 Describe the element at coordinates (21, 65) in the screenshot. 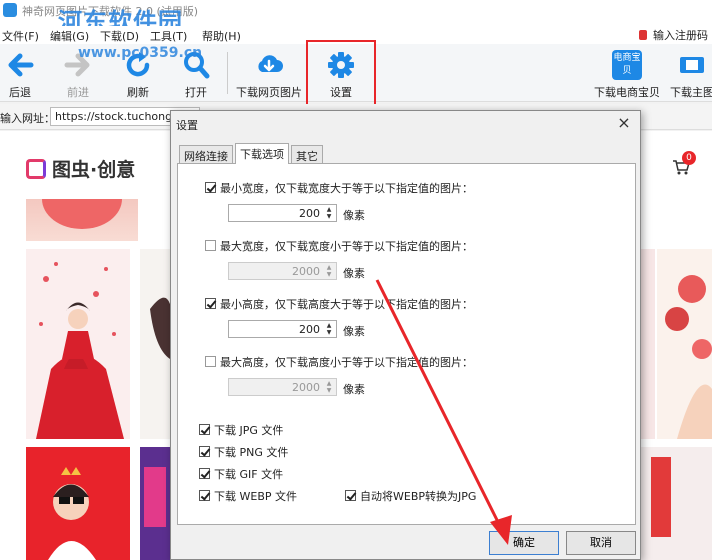

I see `back-arrow-icon` at that location.